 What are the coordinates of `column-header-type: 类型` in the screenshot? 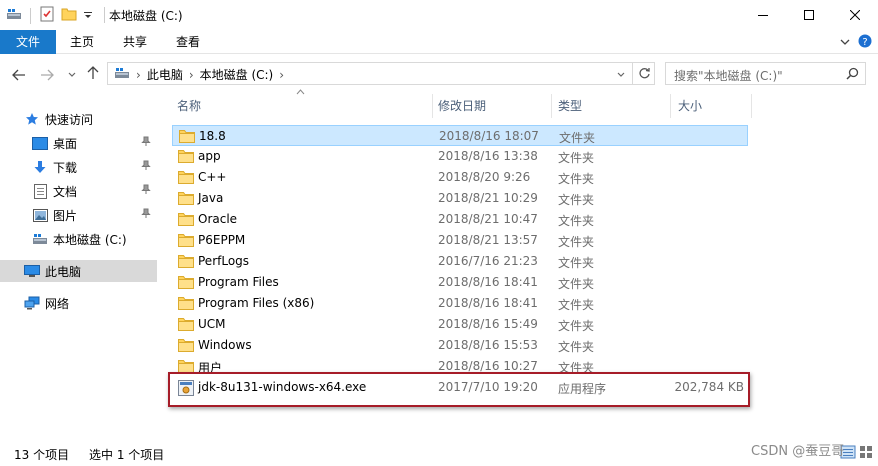 It's located at (564, 106).